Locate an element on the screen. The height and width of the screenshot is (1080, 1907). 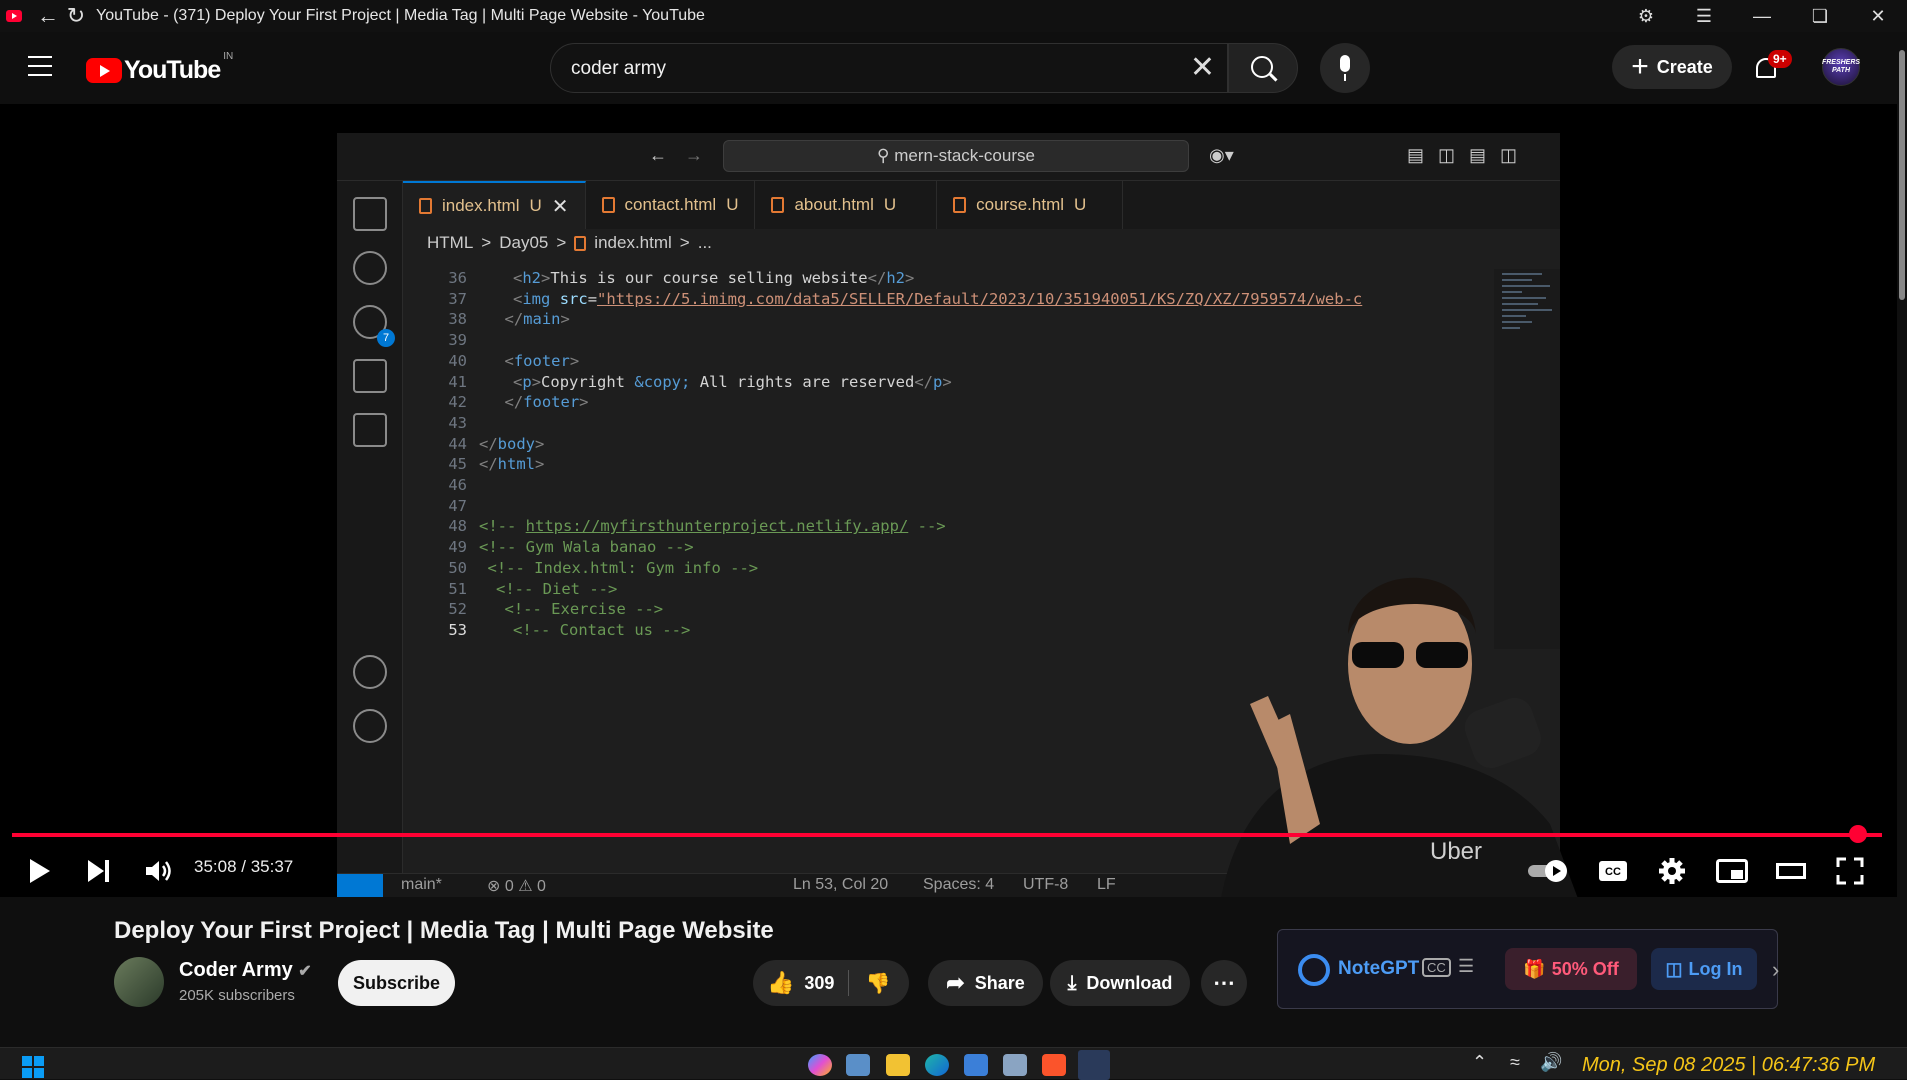
discount-button: 🎁 50% Off is located at coordinates (1571, 969).